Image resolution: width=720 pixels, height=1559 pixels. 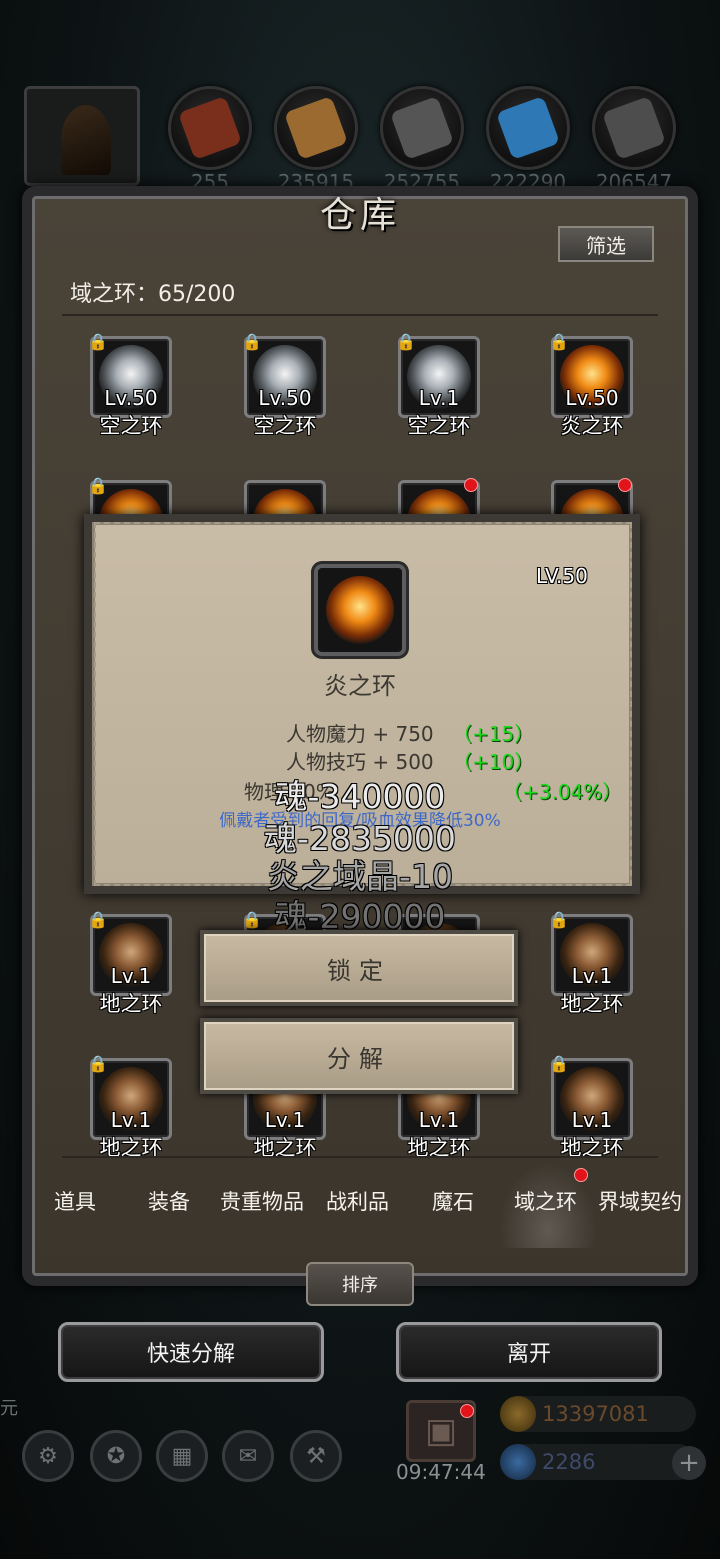 What do you see at coordinates (562, 576) in the screenshot?
I see `popup-level: LV.50` at bounding box center [562, 576].